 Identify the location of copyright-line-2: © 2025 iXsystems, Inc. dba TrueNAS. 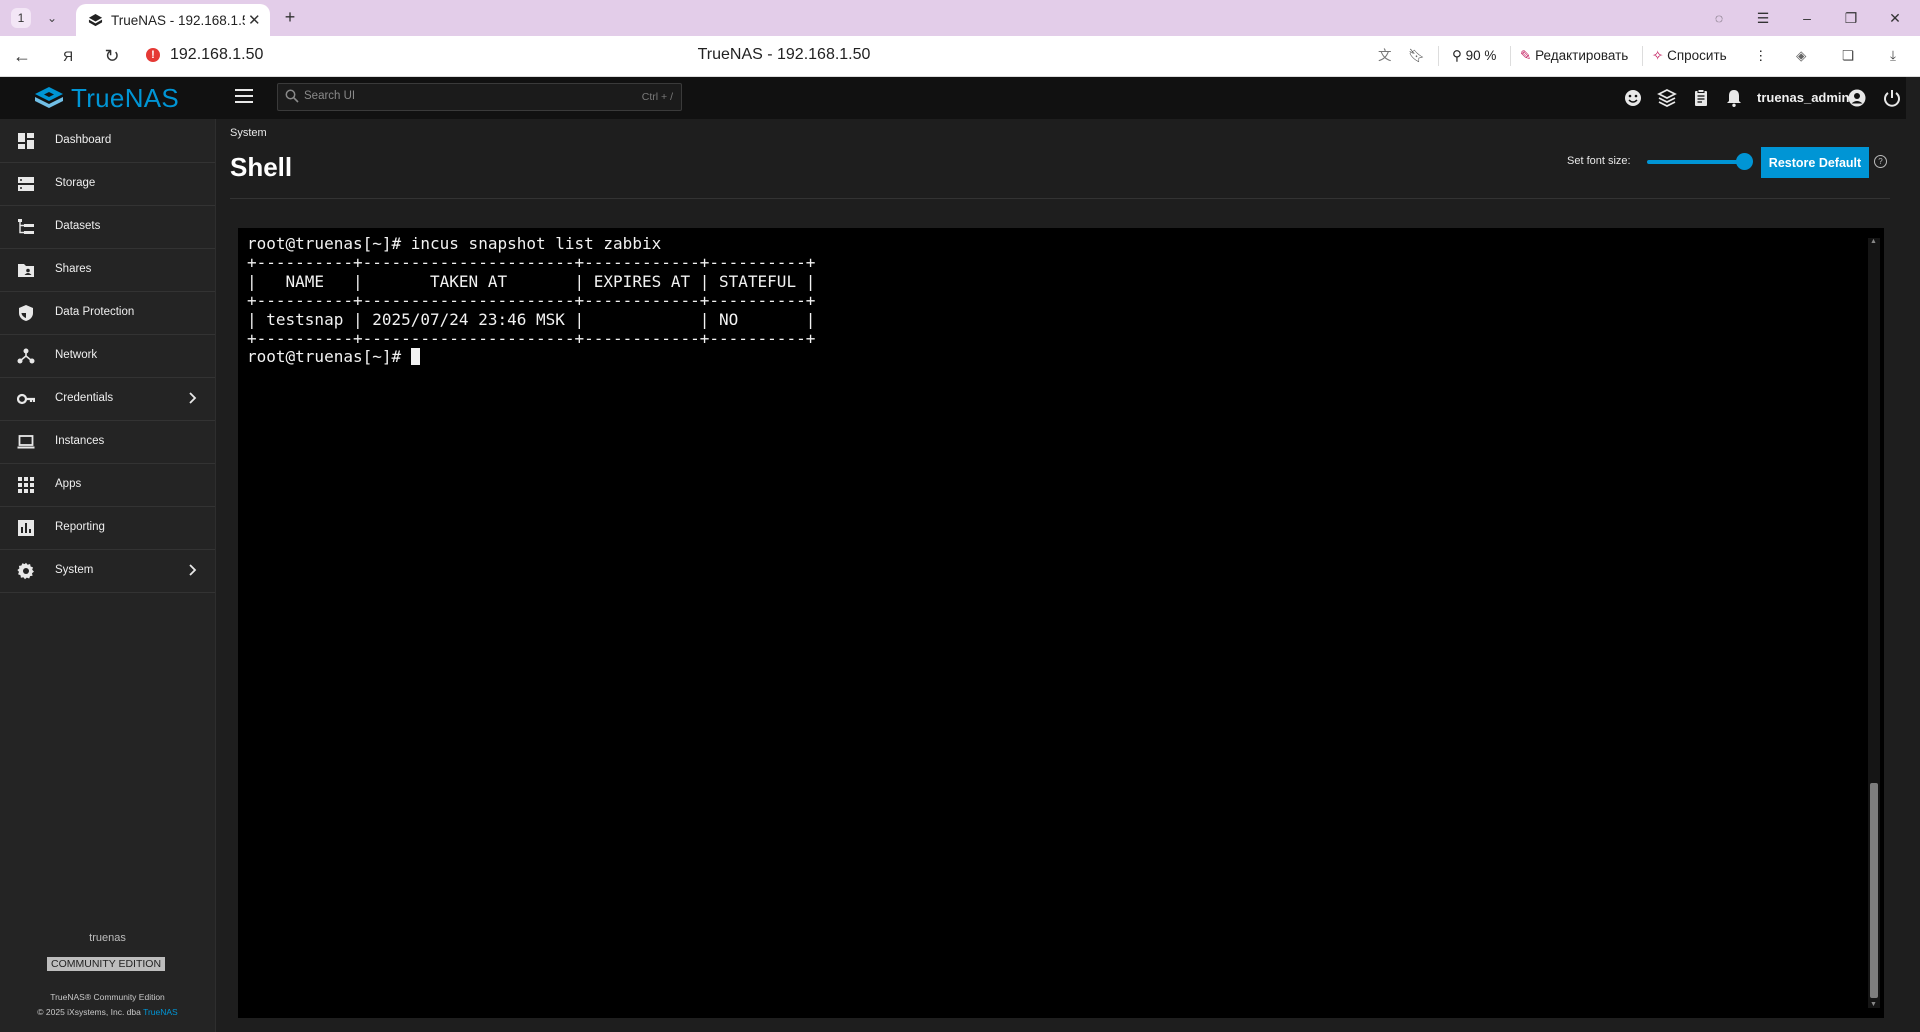
(107, 1012).